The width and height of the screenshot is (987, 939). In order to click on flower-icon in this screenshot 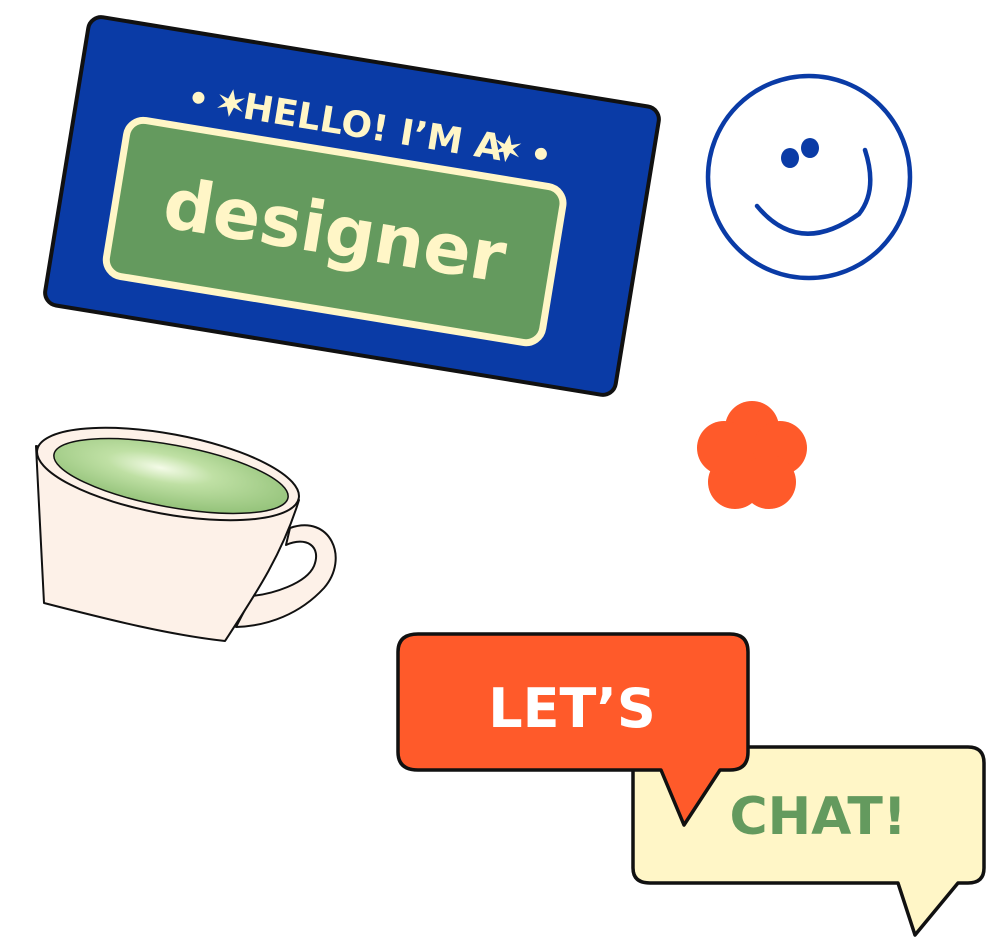, I will do `click(752, 455)`.